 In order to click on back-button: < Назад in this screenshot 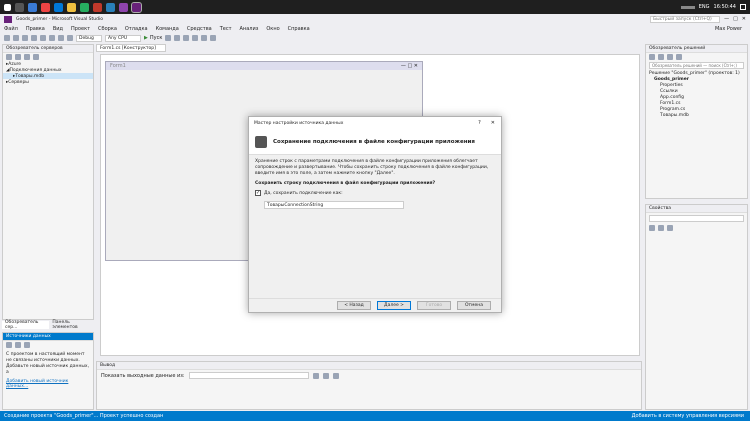, I will do `click(354, 305)`.